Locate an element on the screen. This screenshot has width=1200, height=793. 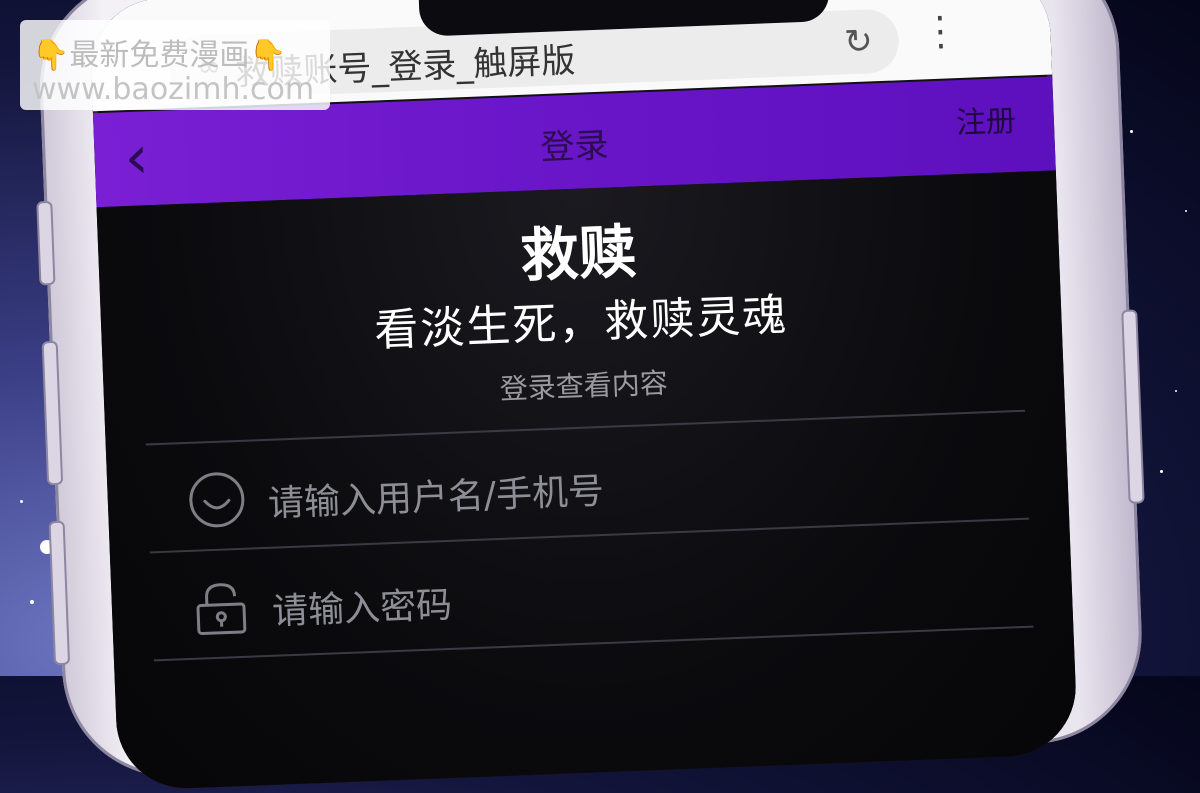
username-placeholder: 请输入用户名/手机号 is located at coordinates (436, 494).